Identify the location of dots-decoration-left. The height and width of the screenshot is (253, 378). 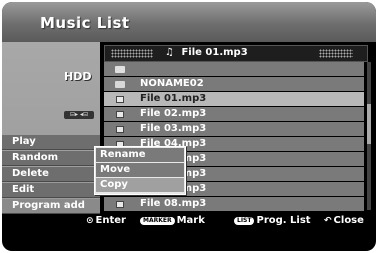
(132, 53).